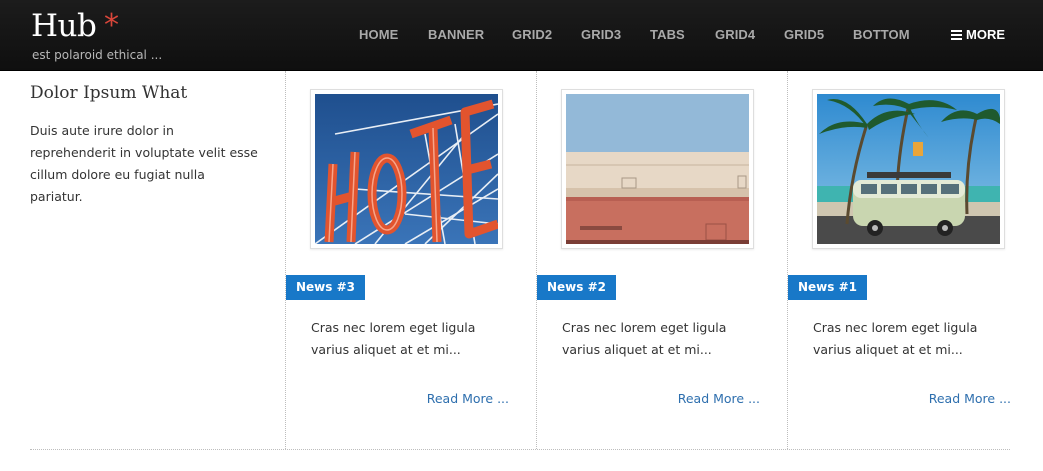 This screenshot has width=1043, height=471. Describe the element at coordinates (956, 35) in the screenshot. I see `menu-icon` at that location.